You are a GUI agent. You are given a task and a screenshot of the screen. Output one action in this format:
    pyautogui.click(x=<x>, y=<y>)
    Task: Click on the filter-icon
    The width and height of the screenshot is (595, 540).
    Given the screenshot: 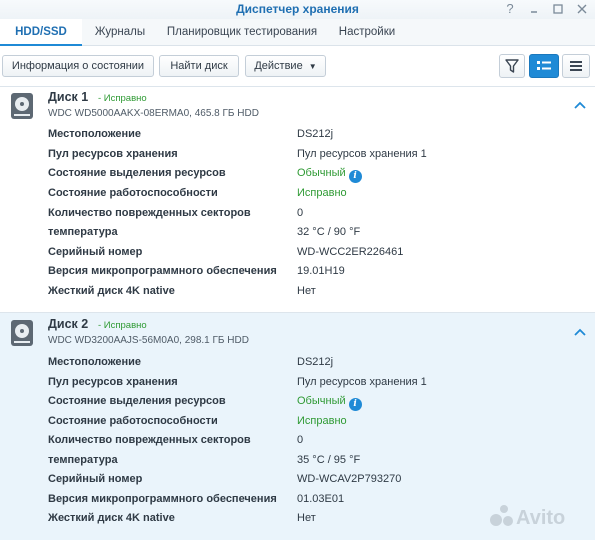 What is the action you would take?
    pyautogui.click(x=512, y=66)
    